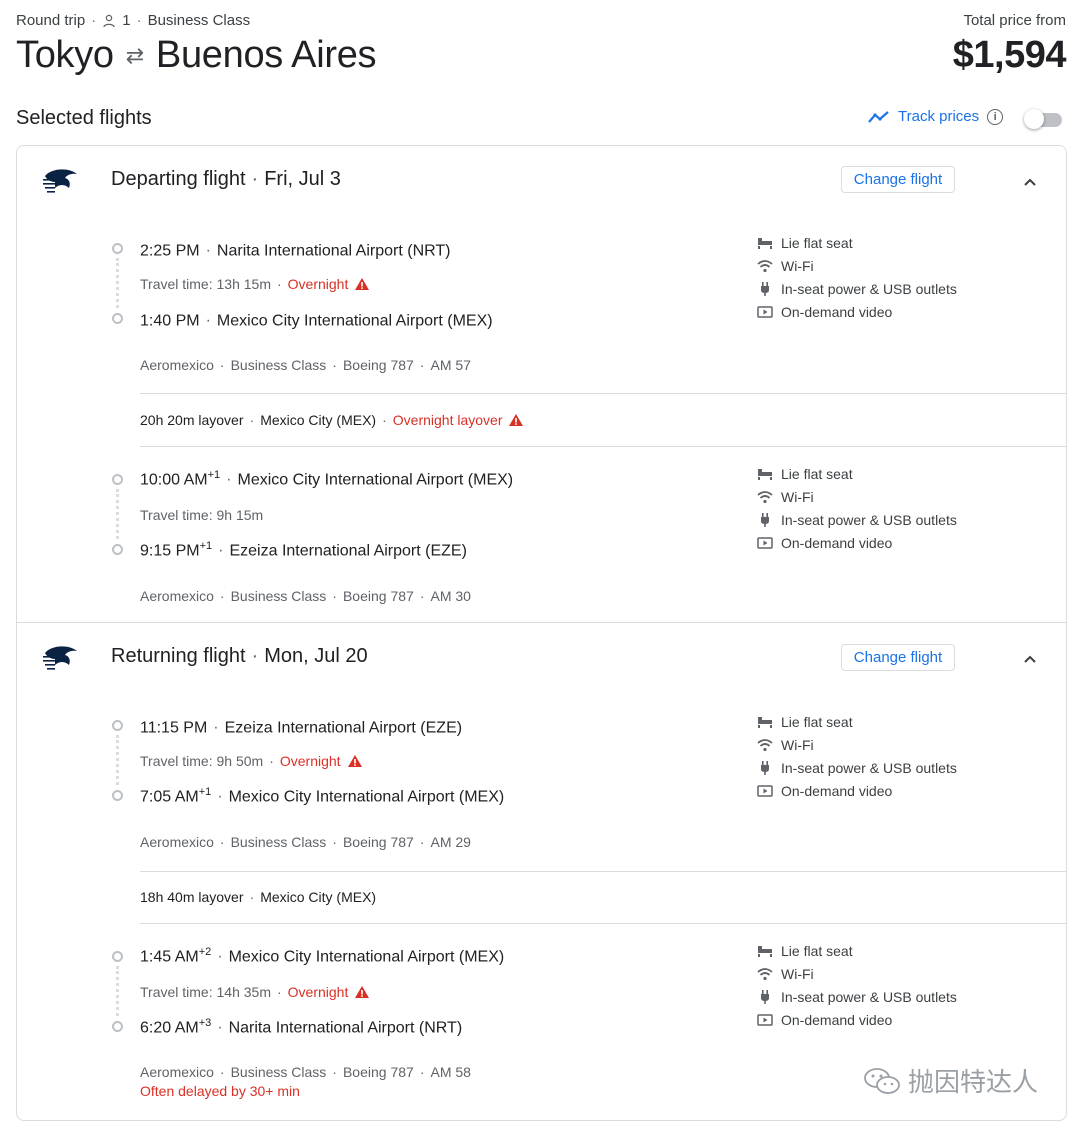 The image size is (1080, 1128). I want to click on layover-info: 18h 40m layover · Mexico City (MEX), so click(258, 897).